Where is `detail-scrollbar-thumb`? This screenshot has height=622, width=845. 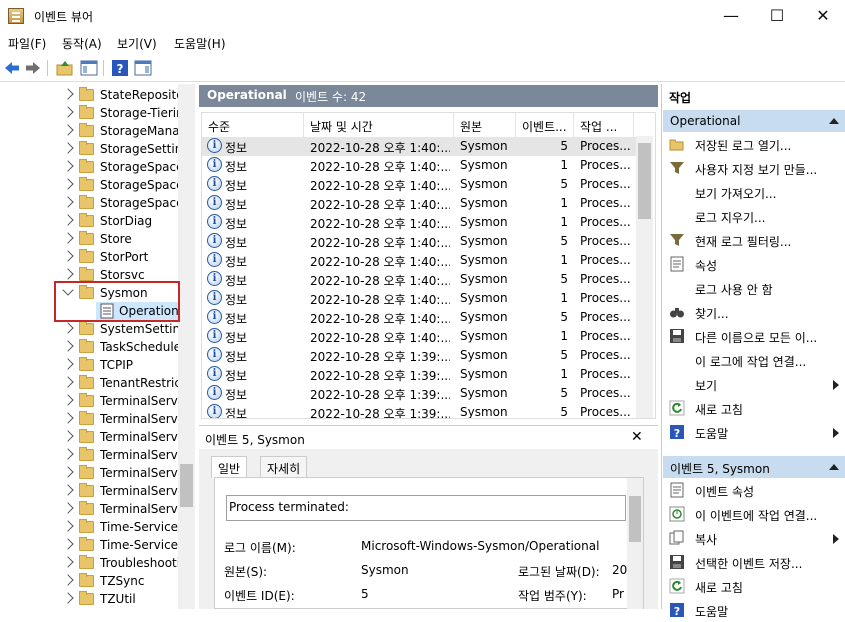
detail-scrollbar-thumb is located at coordinates (635, 519).